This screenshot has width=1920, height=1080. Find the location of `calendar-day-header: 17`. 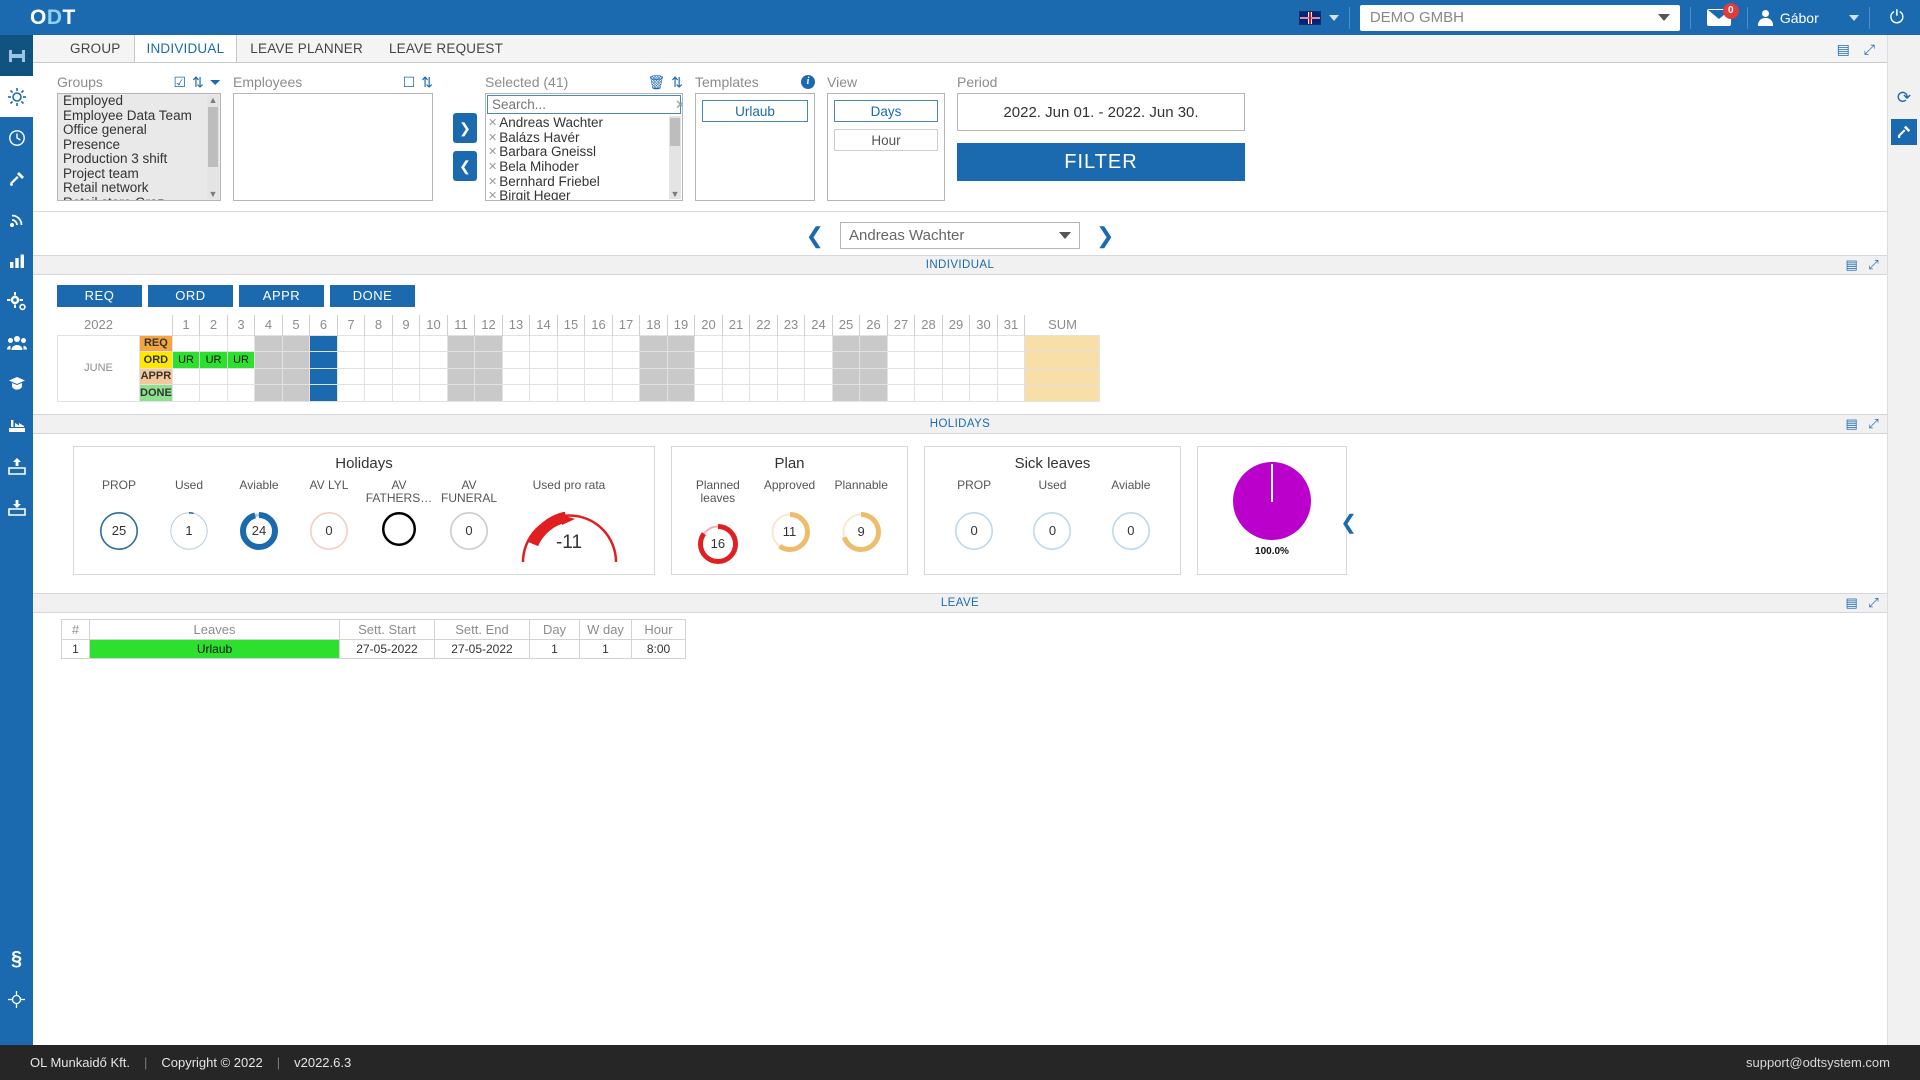

calendar-day-header: 17 is located at coordinates (625, 325).